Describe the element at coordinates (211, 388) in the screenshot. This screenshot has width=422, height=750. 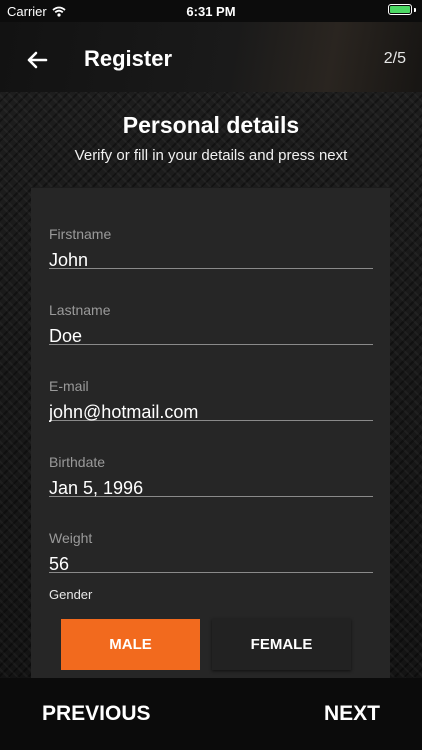
I see `email-field: E-mail` at that location.